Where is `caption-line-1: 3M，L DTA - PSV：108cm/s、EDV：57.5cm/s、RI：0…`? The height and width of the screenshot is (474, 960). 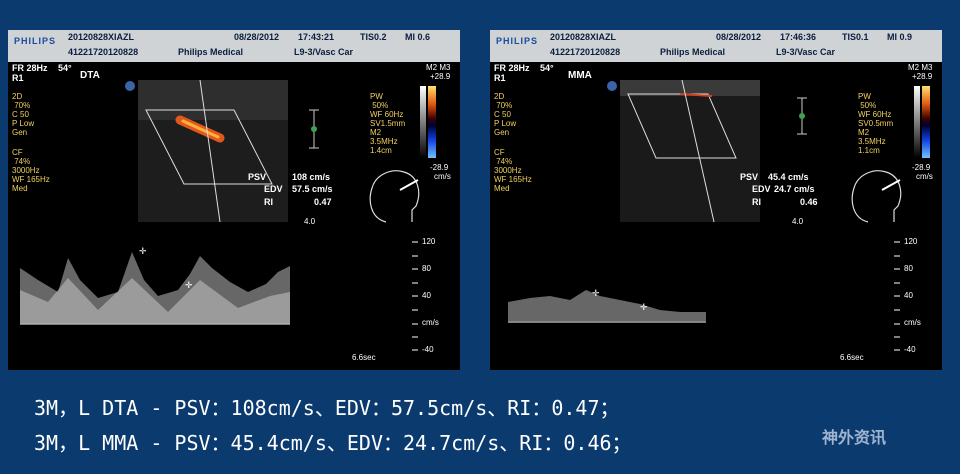
caption-line-1: 3M，L DTA - PSV：108cm/s、EDV：57.5cm/s、RI：0… is located at coordinates (327, 408).